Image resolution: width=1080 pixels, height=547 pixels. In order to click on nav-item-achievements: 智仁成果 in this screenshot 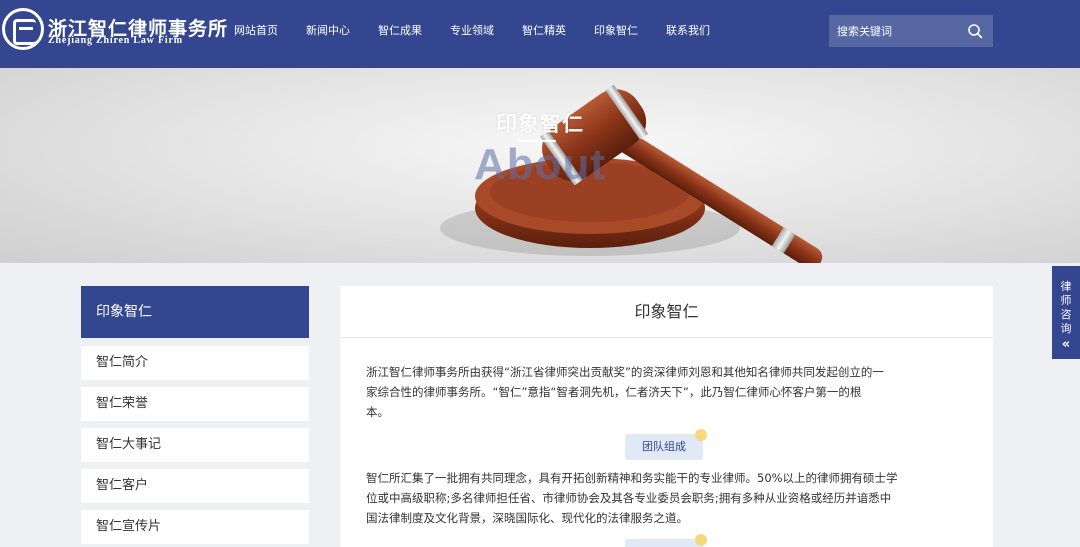, I will do `click(400, 30)`.